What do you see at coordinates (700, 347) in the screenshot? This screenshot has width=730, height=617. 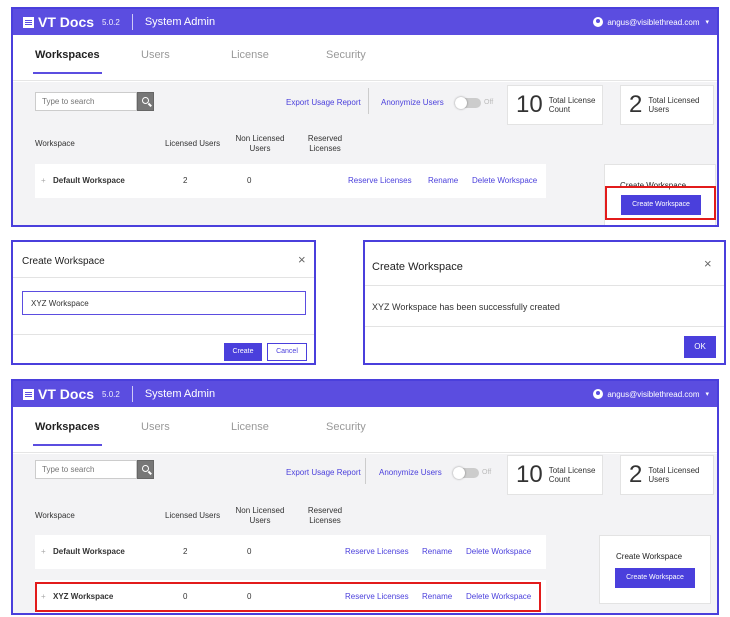 I see `ok-button: OK` at bounding box center [700, 347].